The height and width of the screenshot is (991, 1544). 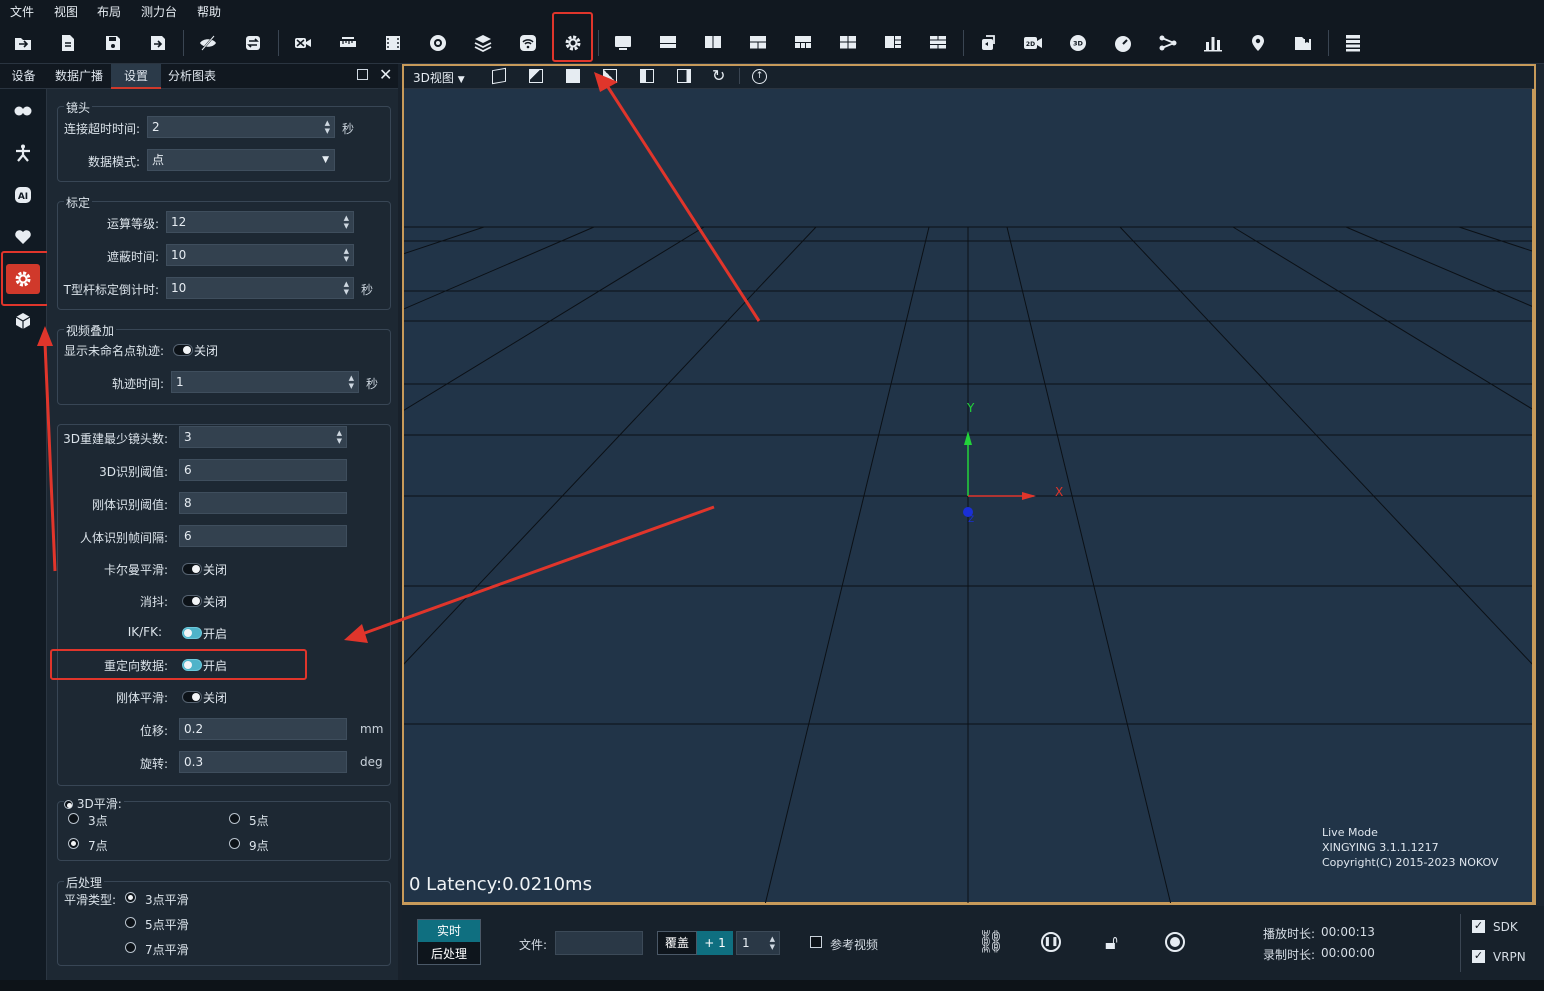 What do you see at coordinates (263, 503) in the screenshot?
I see `rigid-threshold-input: 8` at bounding box center [263, 503].